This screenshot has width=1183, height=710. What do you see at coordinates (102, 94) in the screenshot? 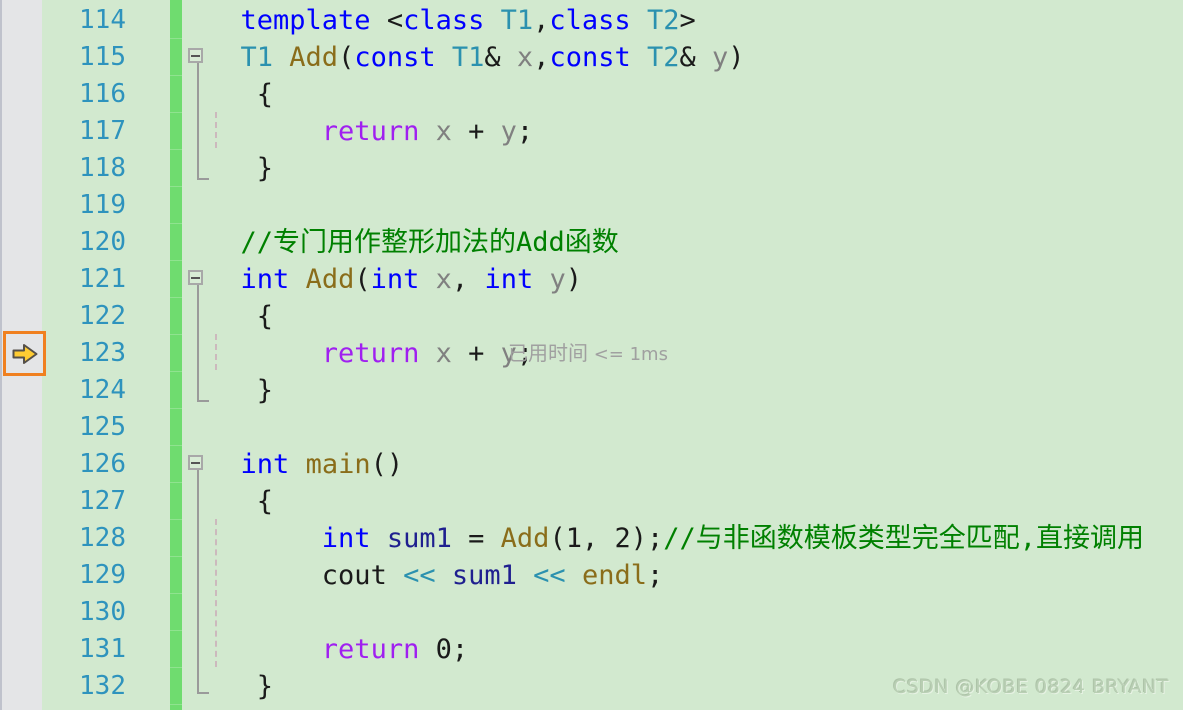
I see `line-number: 116` at bounding box center [102, 94].